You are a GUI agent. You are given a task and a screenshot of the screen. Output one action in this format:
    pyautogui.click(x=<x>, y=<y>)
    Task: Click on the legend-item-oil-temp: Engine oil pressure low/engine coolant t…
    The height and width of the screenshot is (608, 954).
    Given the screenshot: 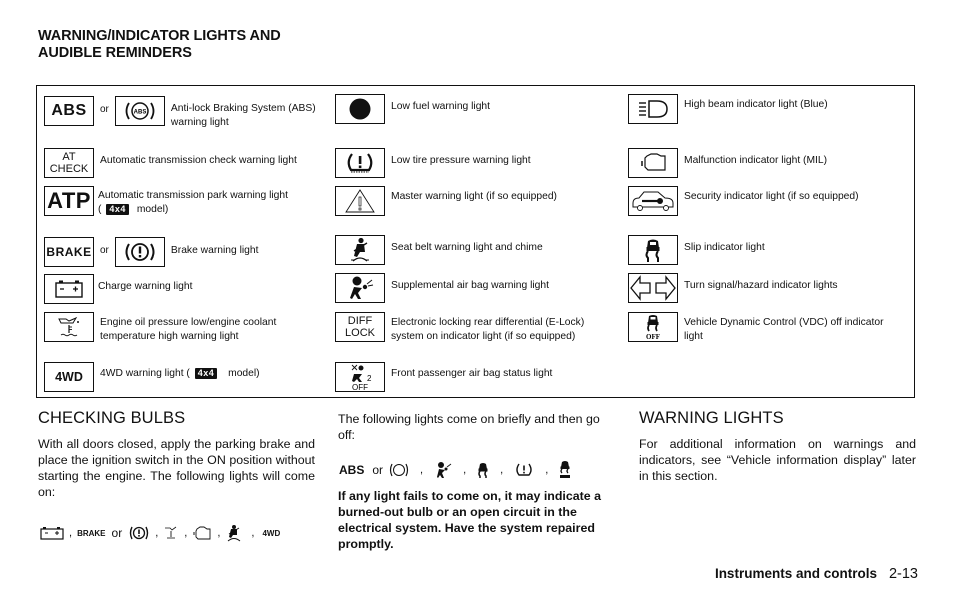 What is the action you would take?
    pyautogui.click(x=160, y=328)
    